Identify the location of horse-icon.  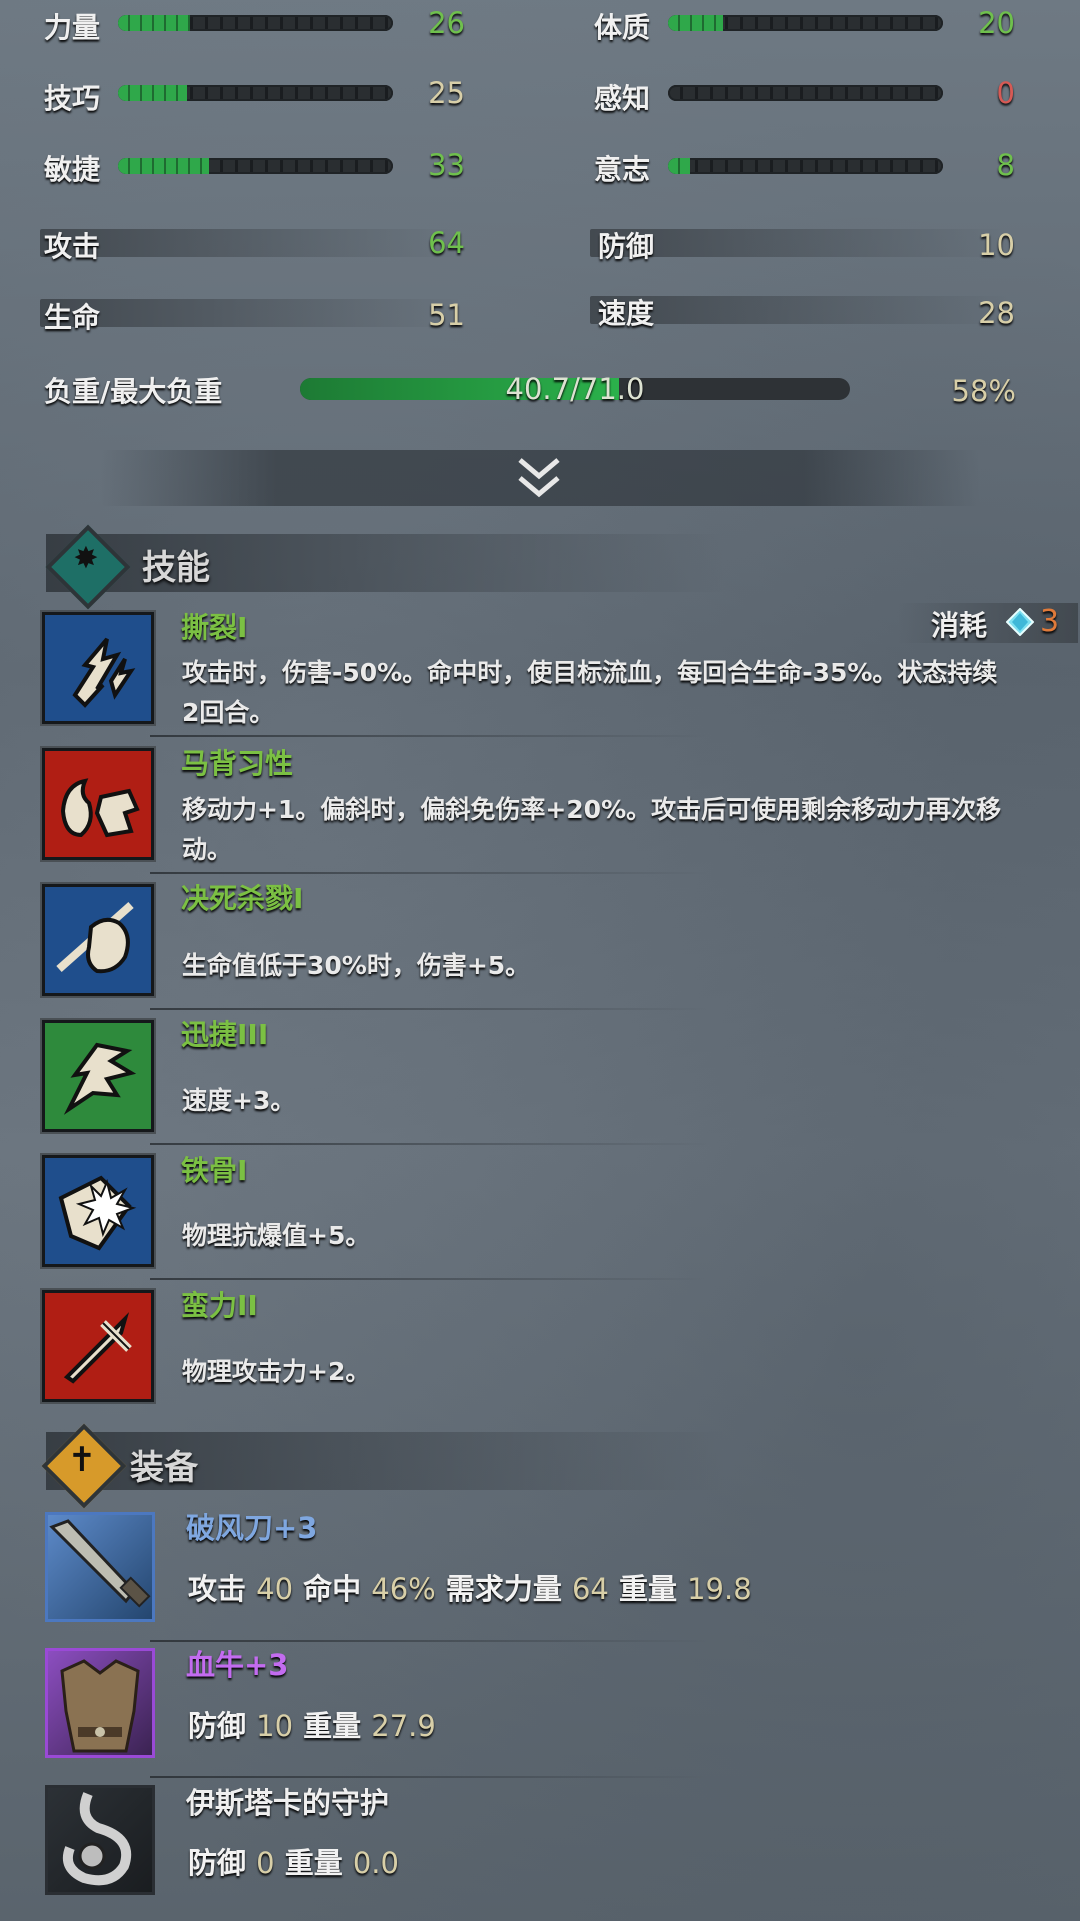
(98, 804).